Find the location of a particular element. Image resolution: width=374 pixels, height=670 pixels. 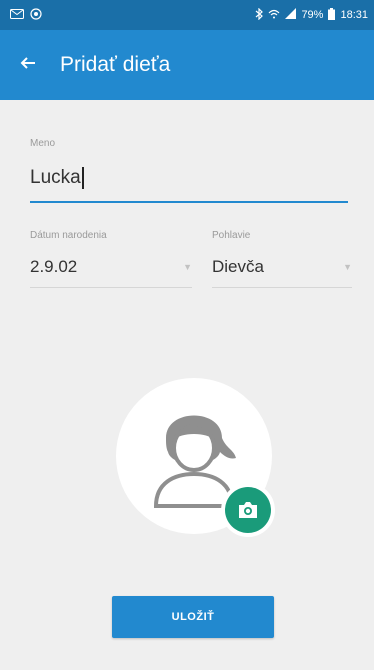

camera-button-fill is located at coordinates (248, 510).